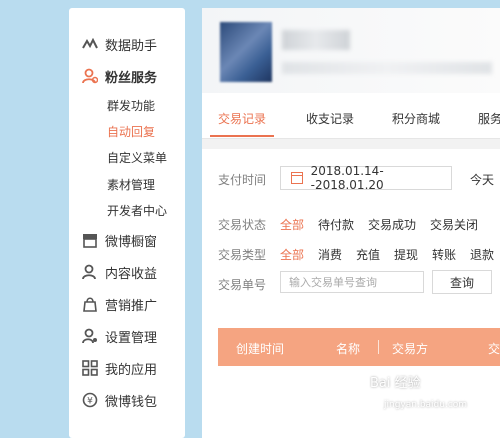 This screenshot has width=500, height=438. What do you see at coordinates (131, 338) in the screenshot?
I see `sidebar-item-label: 设置管理` at bounding box center [131, 338].